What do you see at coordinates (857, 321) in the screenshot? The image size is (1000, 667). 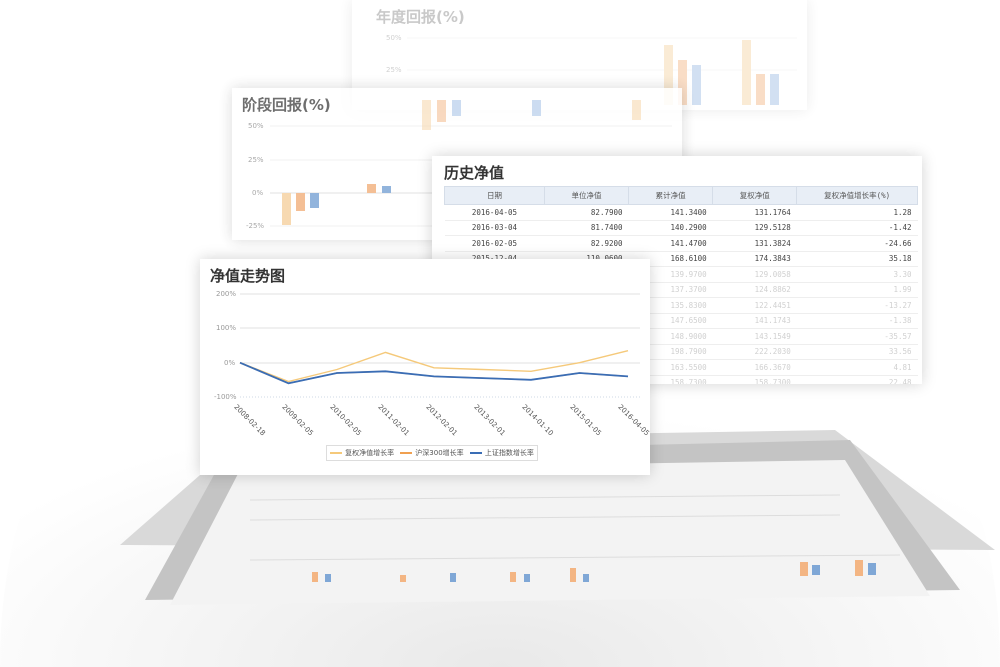 I see `table-cell: -1.38` at bounding box center [857, 321].